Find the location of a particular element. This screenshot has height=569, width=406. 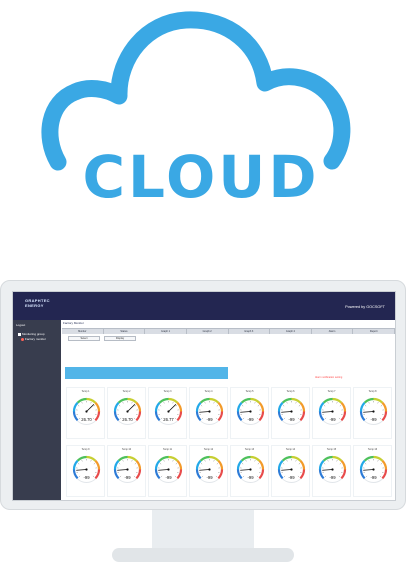

tab-graph-2: Graph 2 is located at coordinates (208, 331).